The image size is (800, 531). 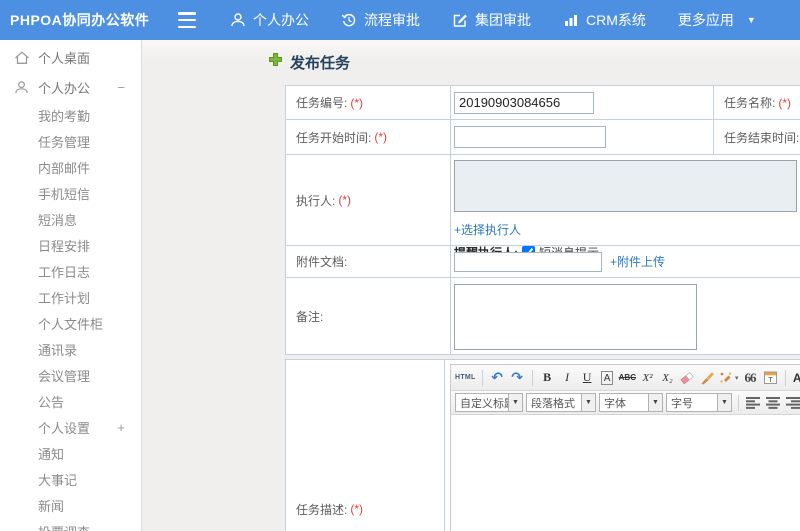 I want to click on nav-process-approval: 流程审批, so click(x=380, y=20).